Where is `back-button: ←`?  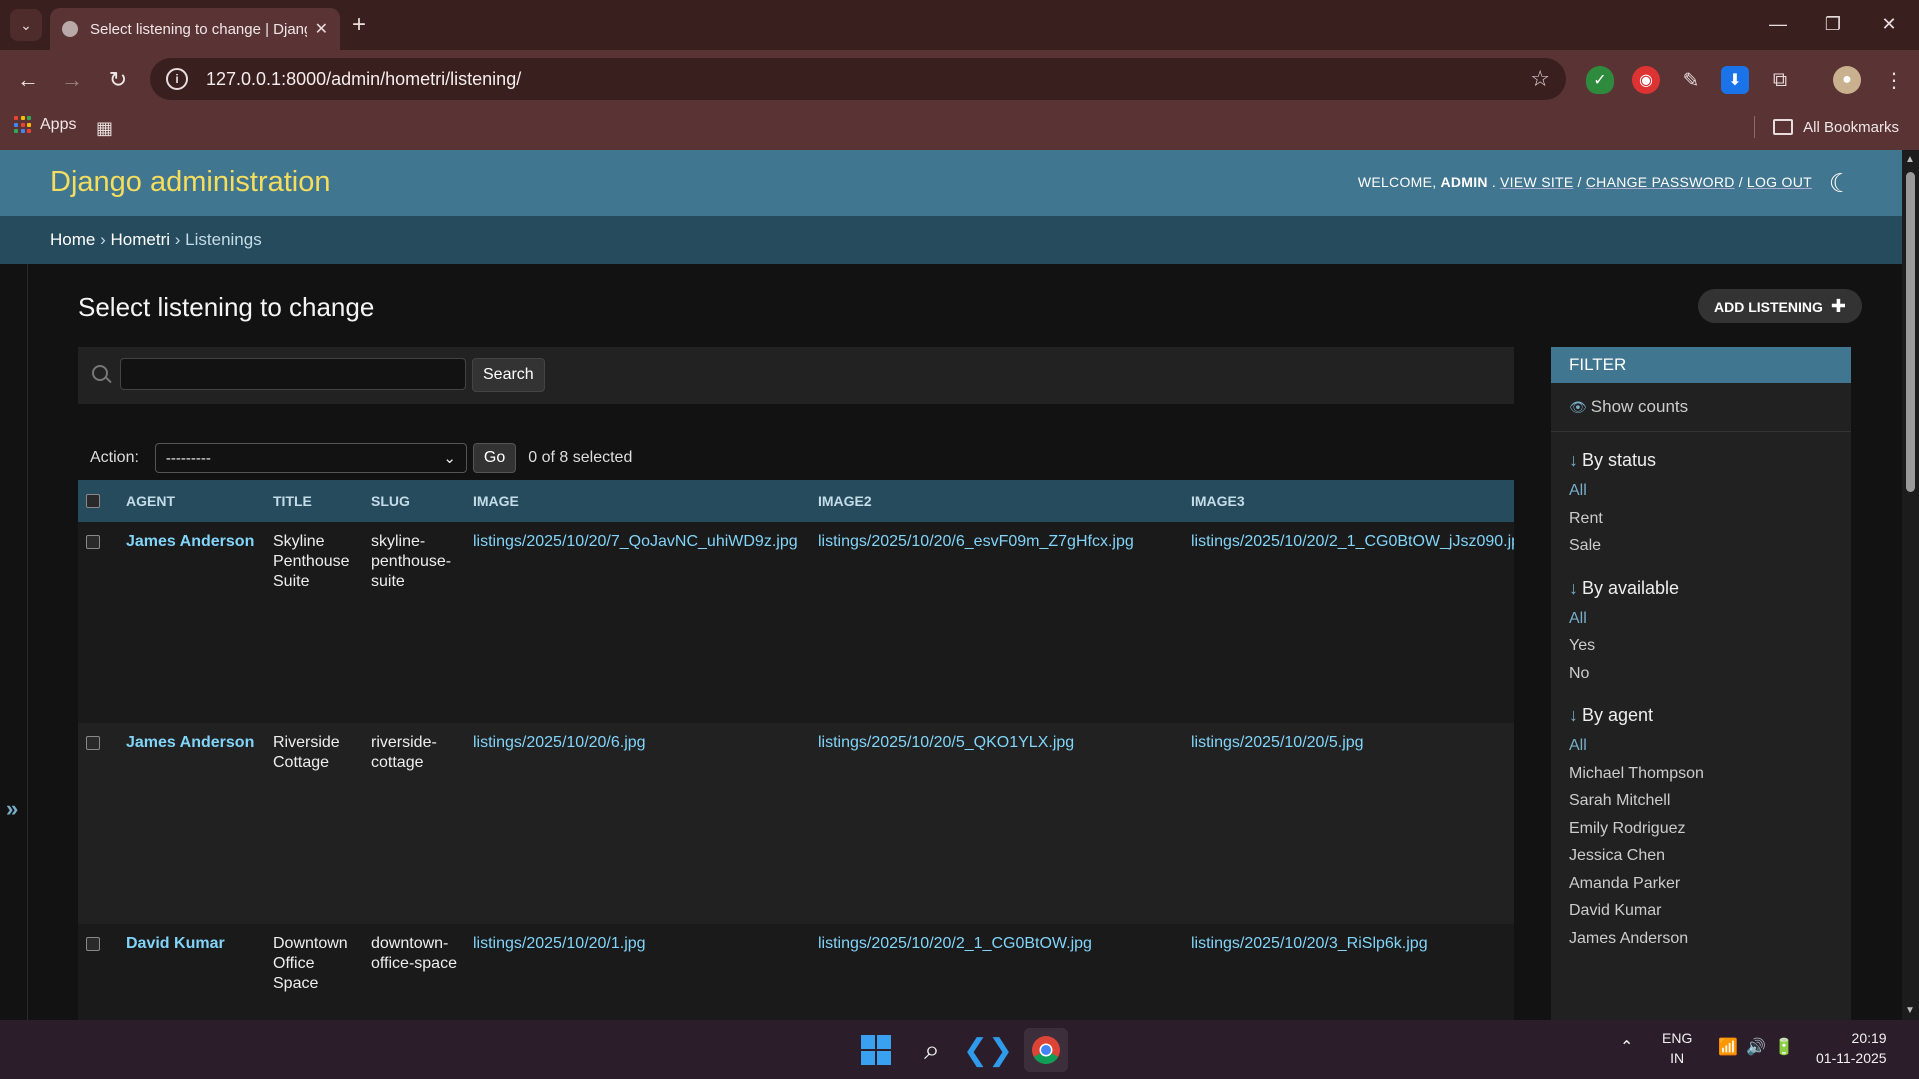
back-button: ← is located at coordinates (28, 80).